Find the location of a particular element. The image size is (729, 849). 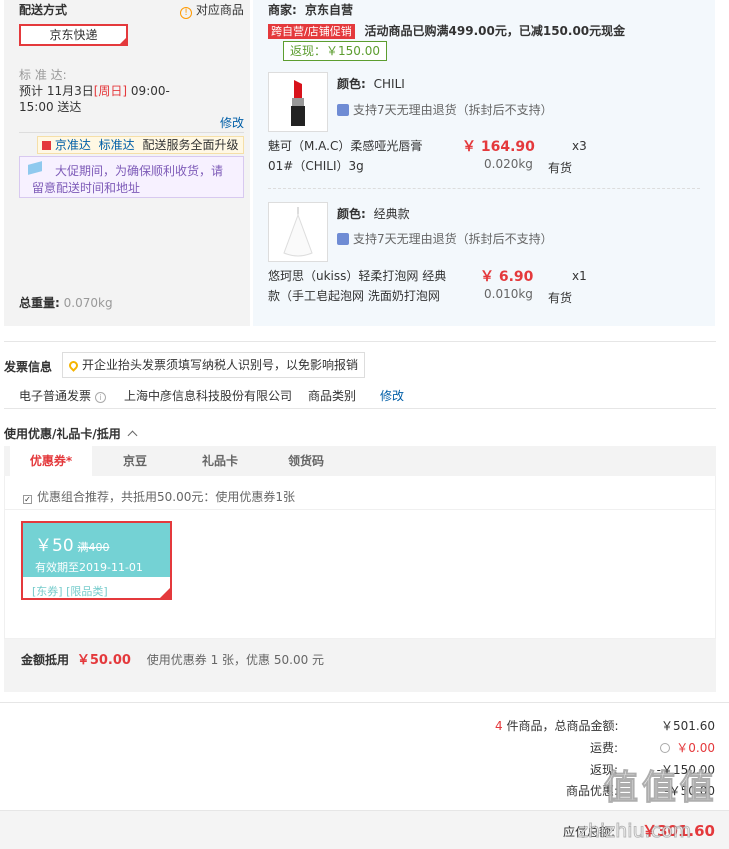

coupon-divider is located at coordinates (360, 509).